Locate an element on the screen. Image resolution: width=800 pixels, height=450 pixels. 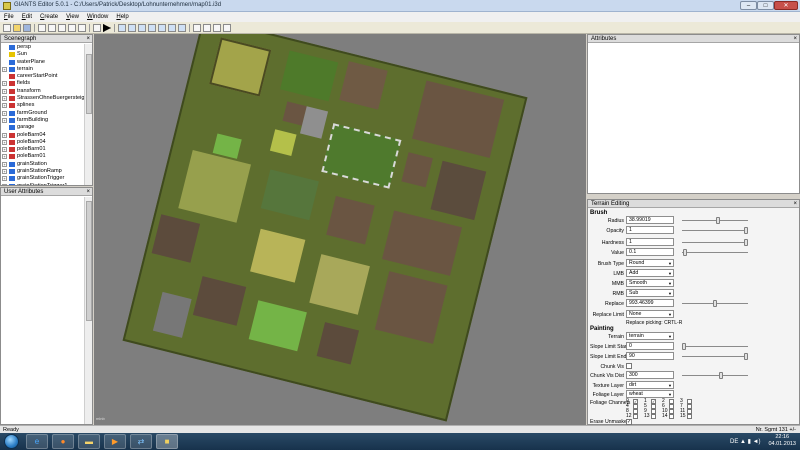
camera-persp-icon is located at coordinates (197, 28).